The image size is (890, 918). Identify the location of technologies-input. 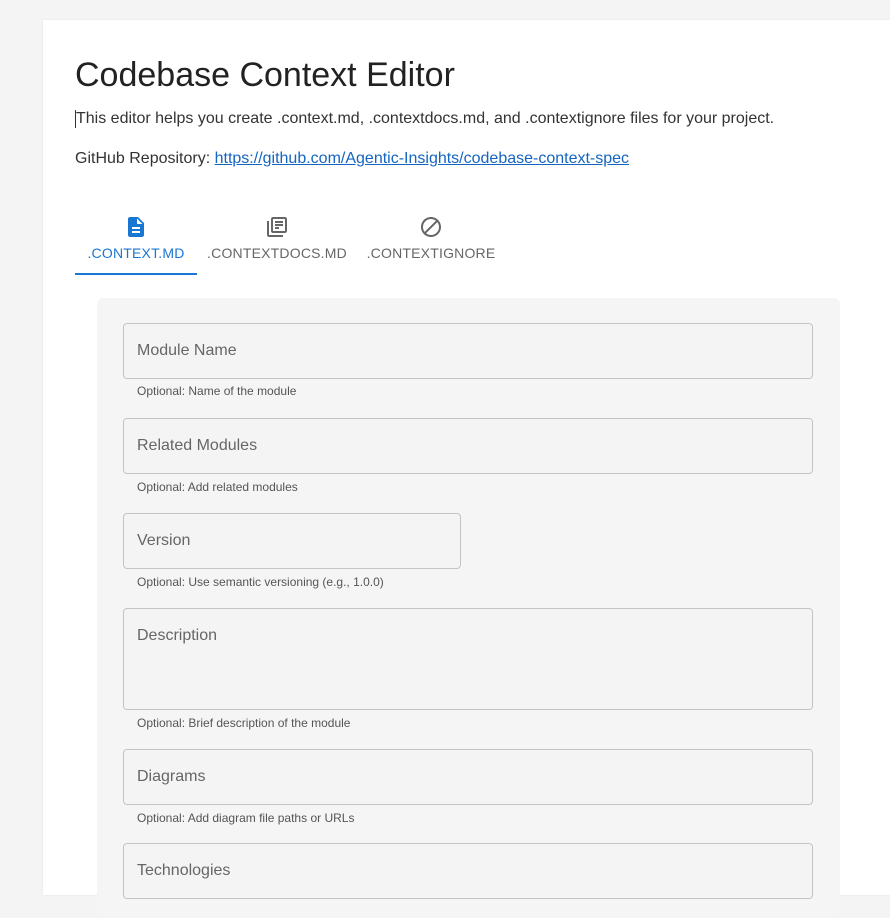
(468, 871).